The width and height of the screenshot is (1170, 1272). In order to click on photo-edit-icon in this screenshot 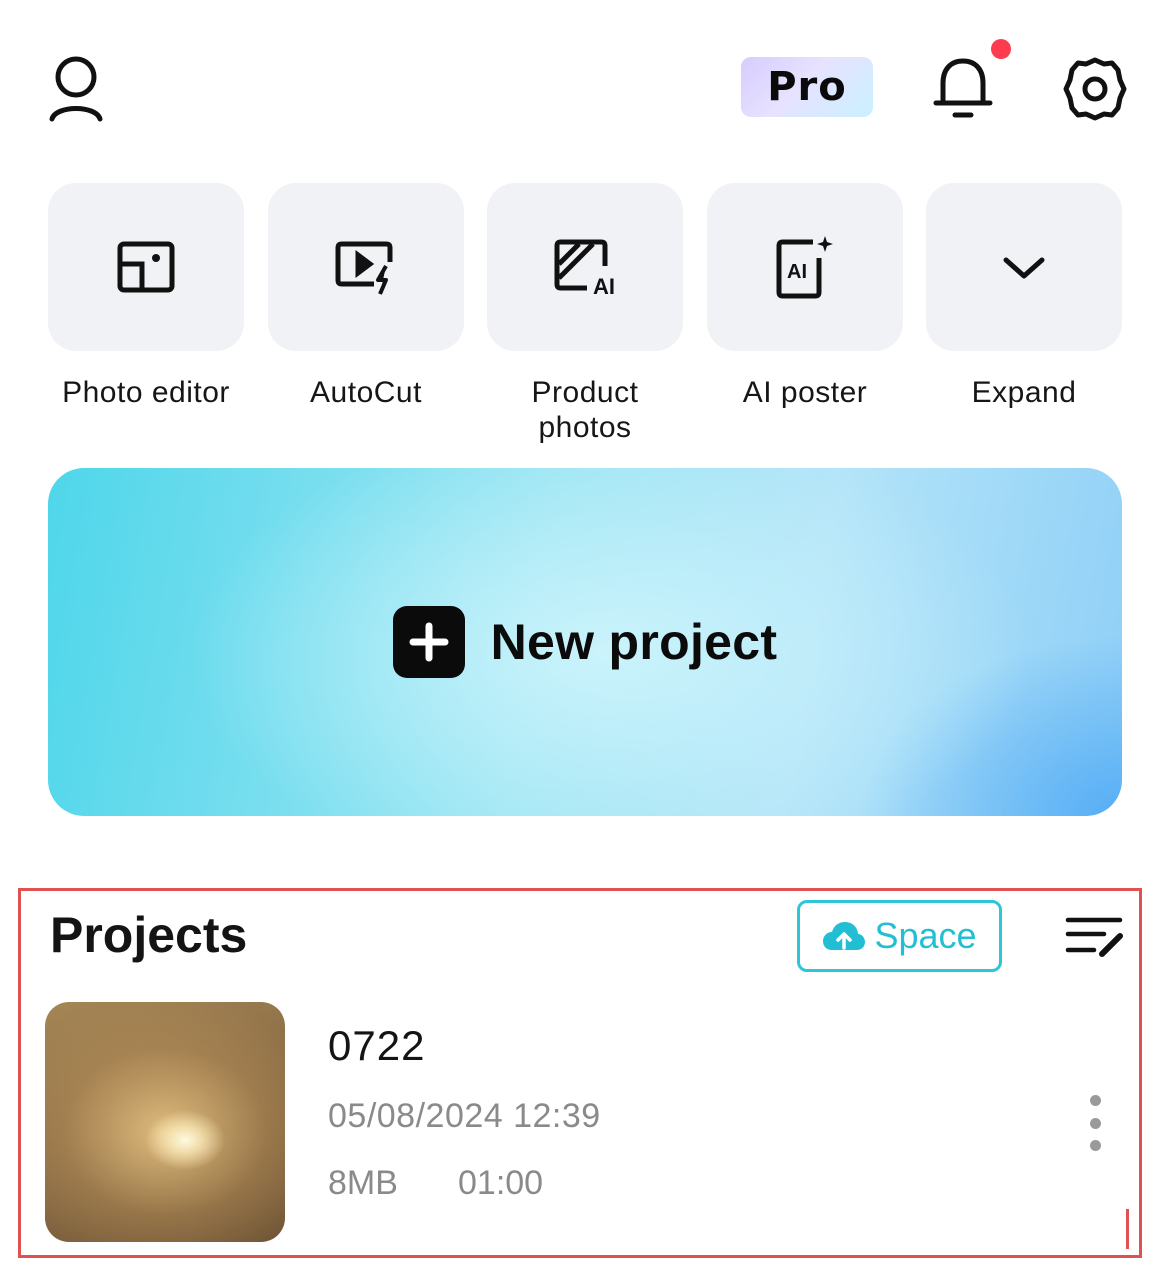, I will do `click(146, 267)`.